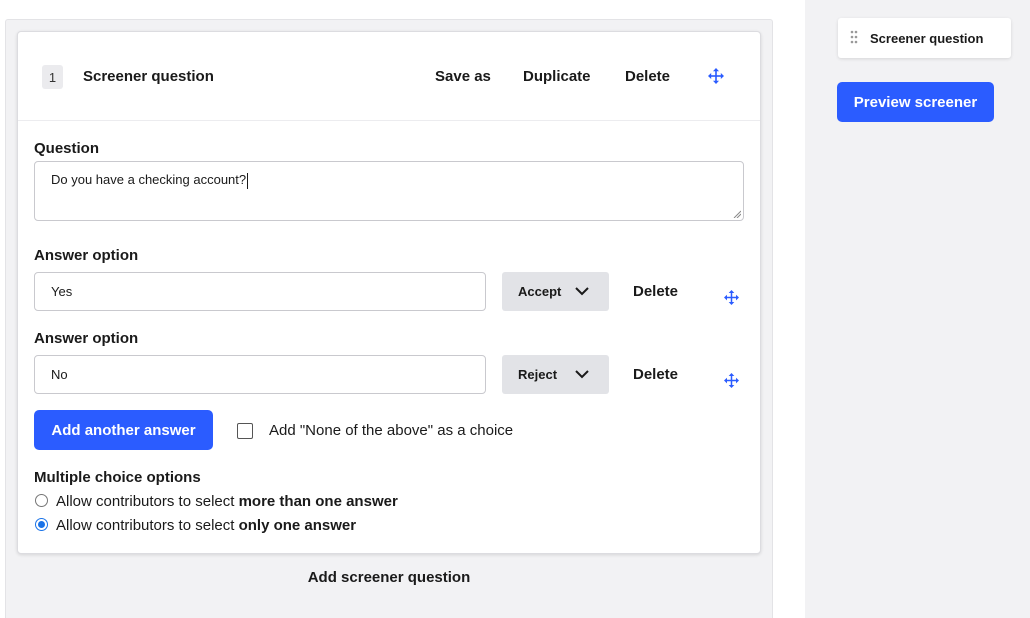 The width and height of the screenshot is (1030, 618). Describe the element at coordinates (245, 431) in the screenshot. I see `none-of-above-checkbox` at that location.